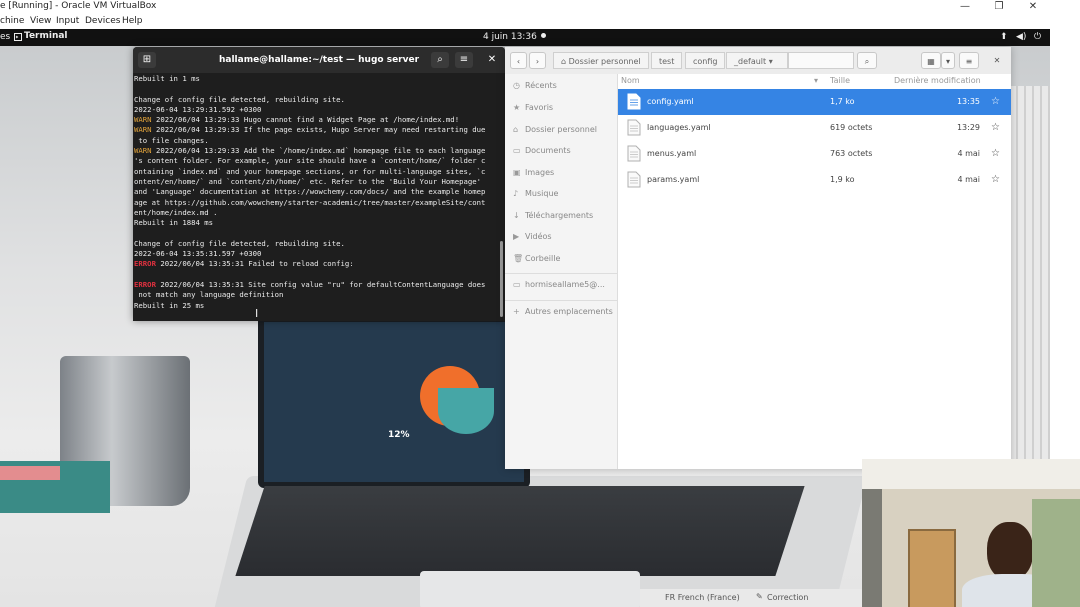 The width and height of the screenshot is (1080, 607). I want to click on menu-help: Help, so click(132, 21).